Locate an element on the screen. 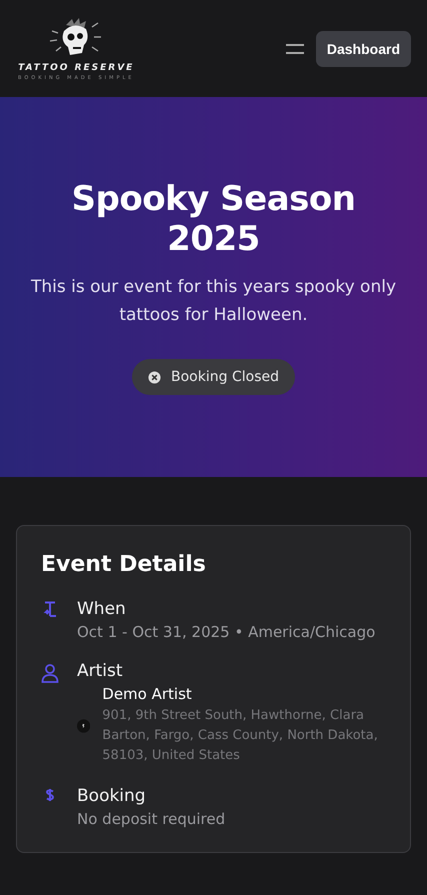  section-label: When is located at coordinates (102, 609).